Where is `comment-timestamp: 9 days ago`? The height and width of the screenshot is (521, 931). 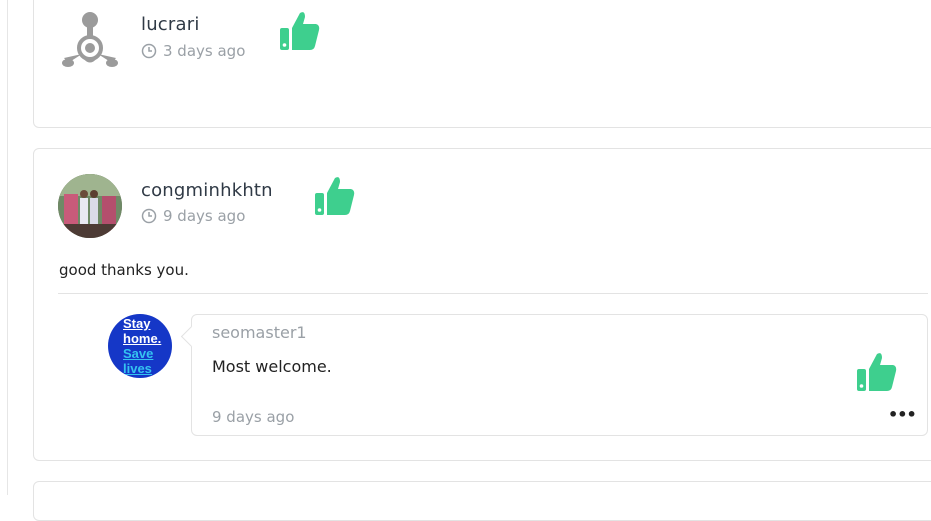 comment-timestamp: 9 days ago is located at coordinates (193, 216).